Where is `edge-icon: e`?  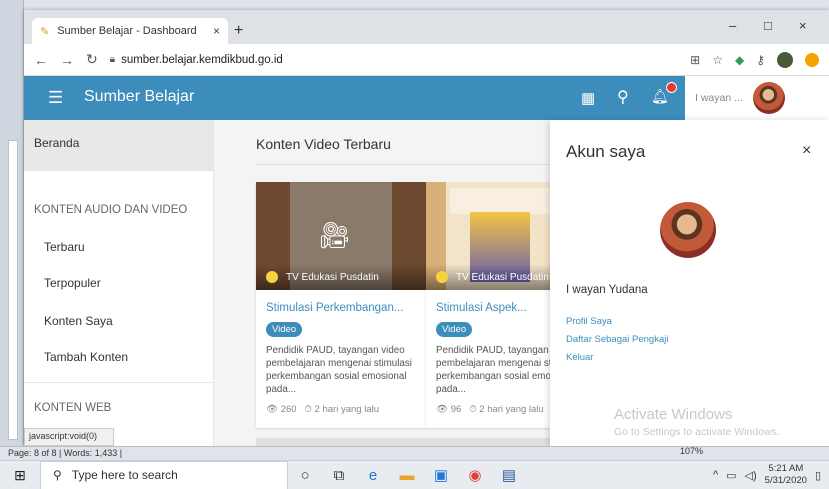
edge-icon: e is located at coordinates (373, 475).